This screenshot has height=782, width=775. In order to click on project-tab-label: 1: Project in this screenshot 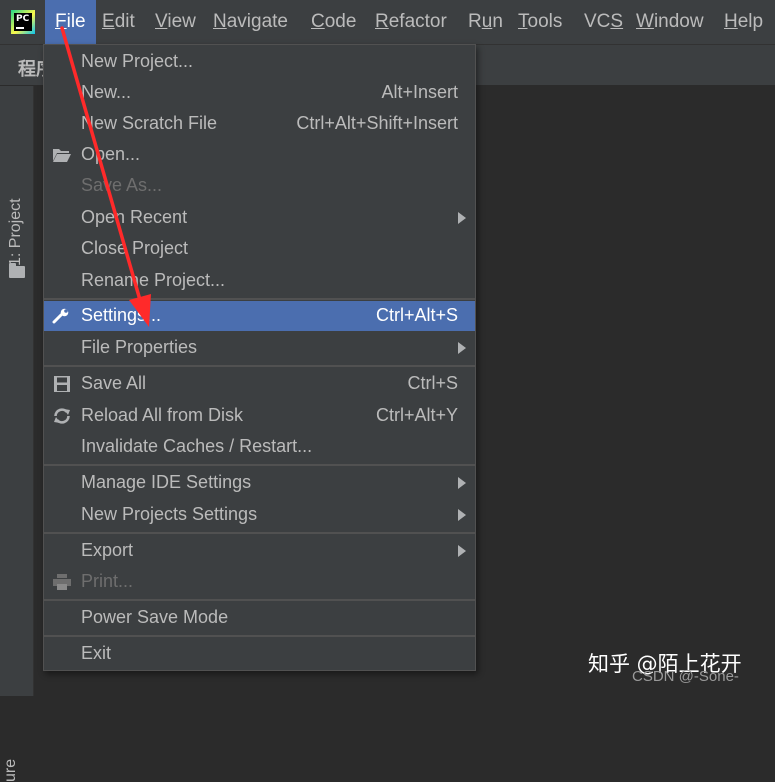, I will do `click(15, 232)`.